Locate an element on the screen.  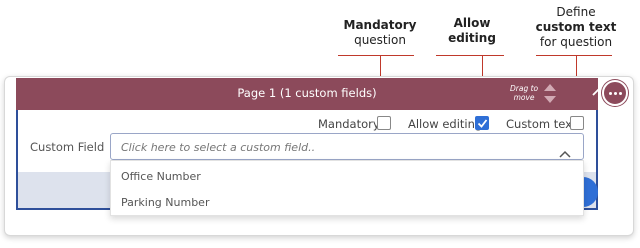
more-options-button is located at coordinates (615, 93).